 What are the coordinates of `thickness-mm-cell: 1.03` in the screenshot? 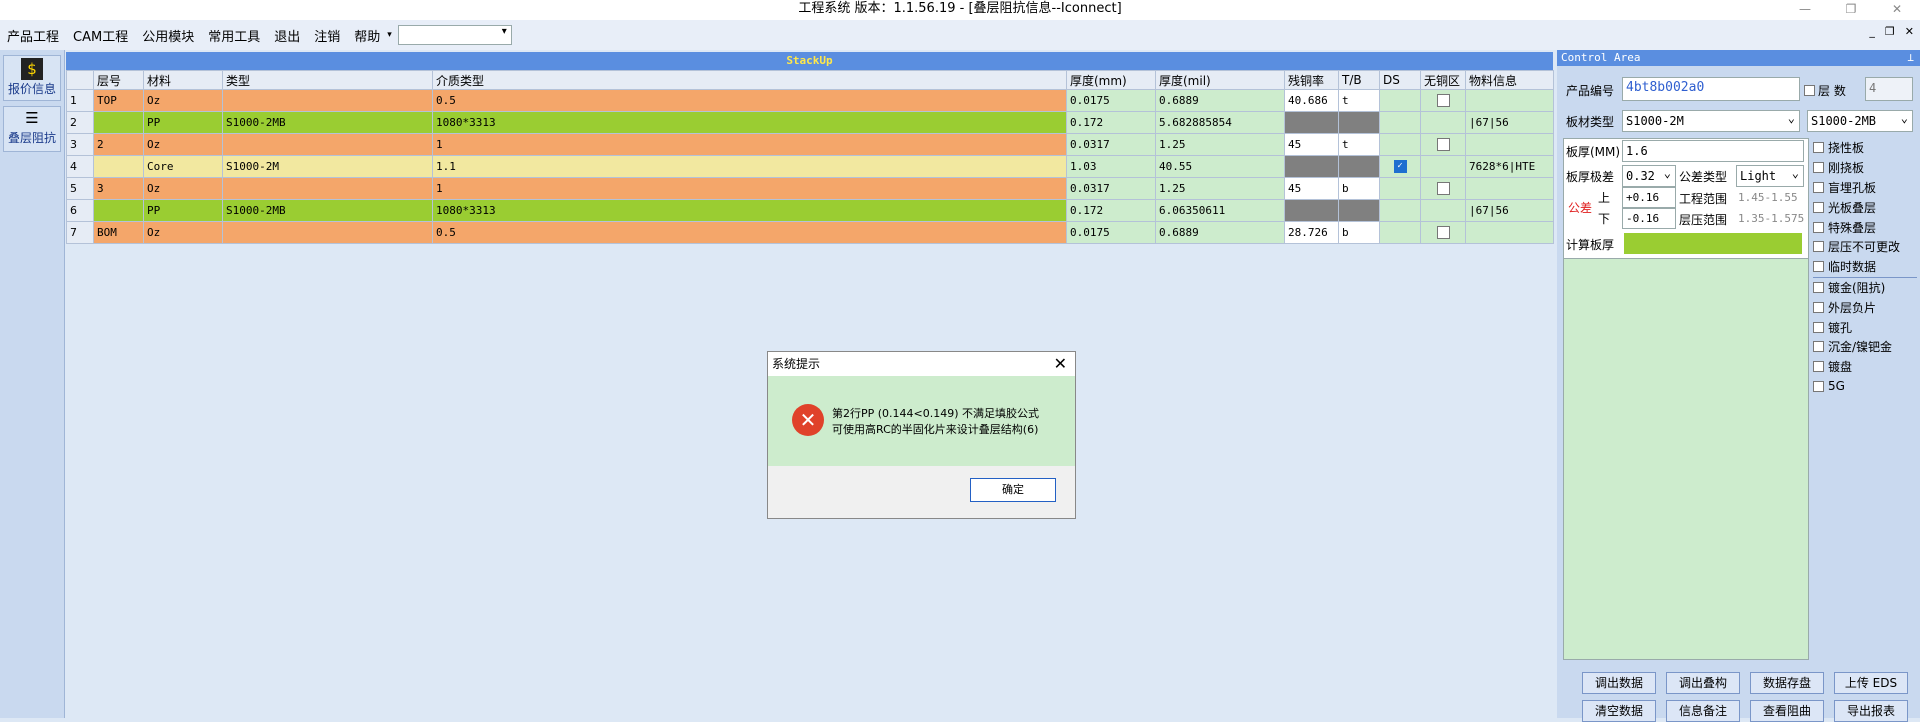 It's located at (1111, 166).